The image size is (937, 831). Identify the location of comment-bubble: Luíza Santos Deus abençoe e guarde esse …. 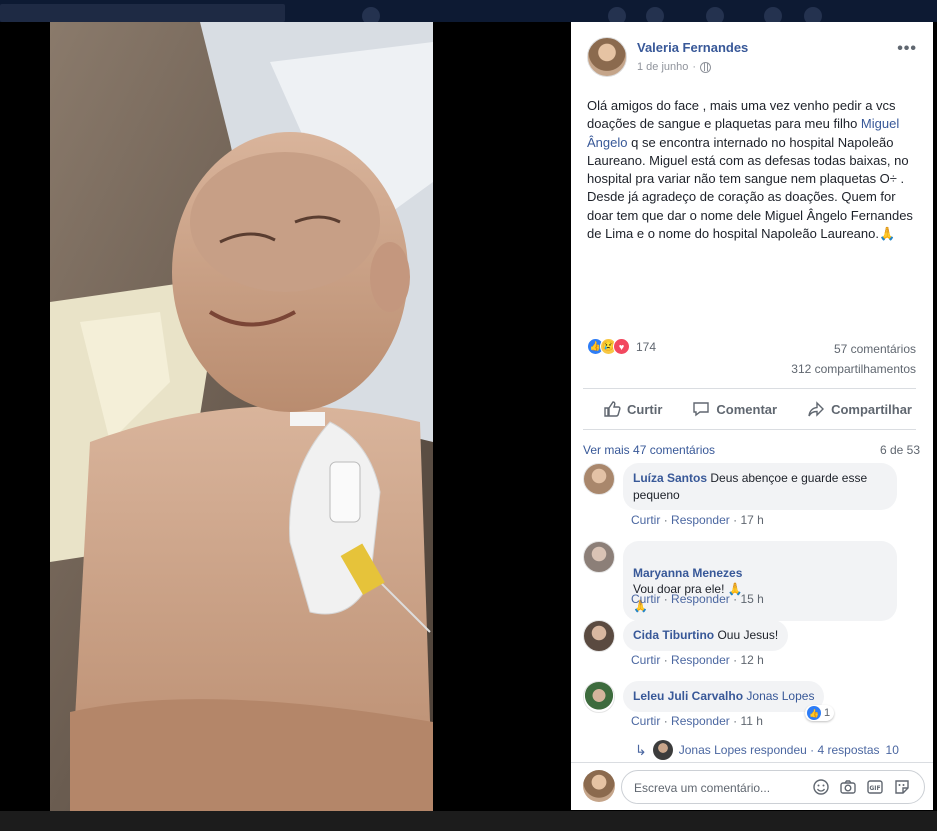
(760, 486).